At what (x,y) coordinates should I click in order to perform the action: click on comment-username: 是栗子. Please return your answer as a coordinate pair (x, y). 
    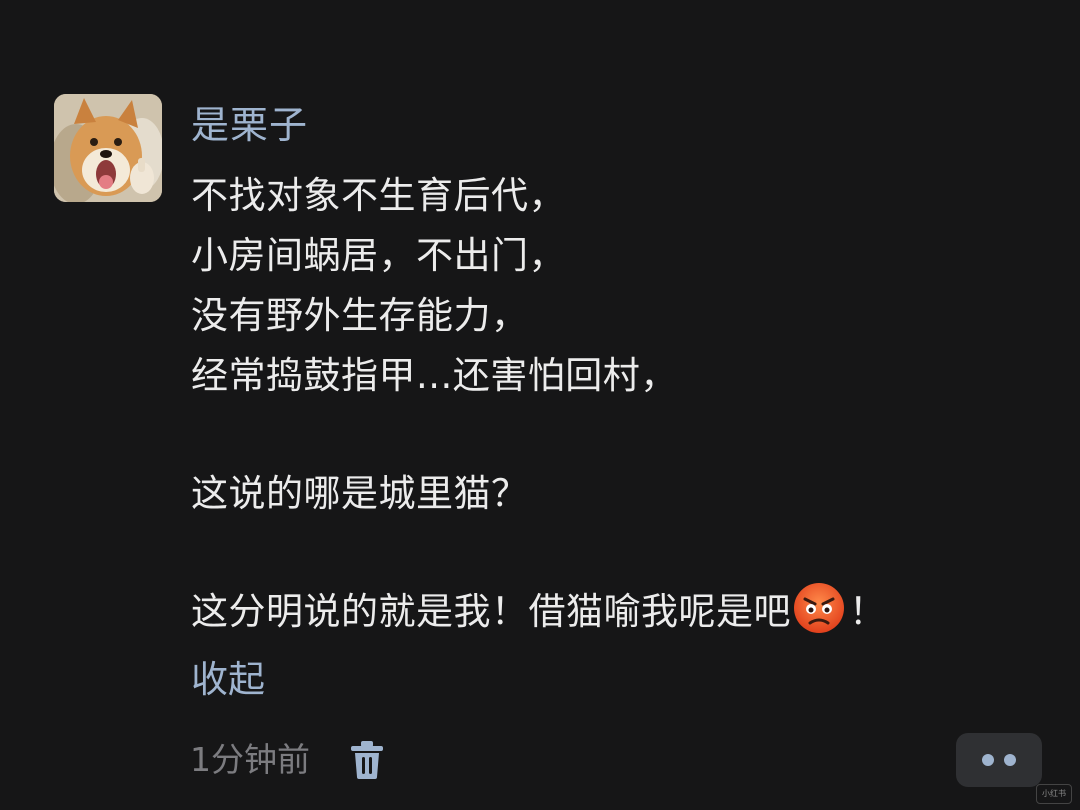
    Looking at the image, I should click on (621, 125).